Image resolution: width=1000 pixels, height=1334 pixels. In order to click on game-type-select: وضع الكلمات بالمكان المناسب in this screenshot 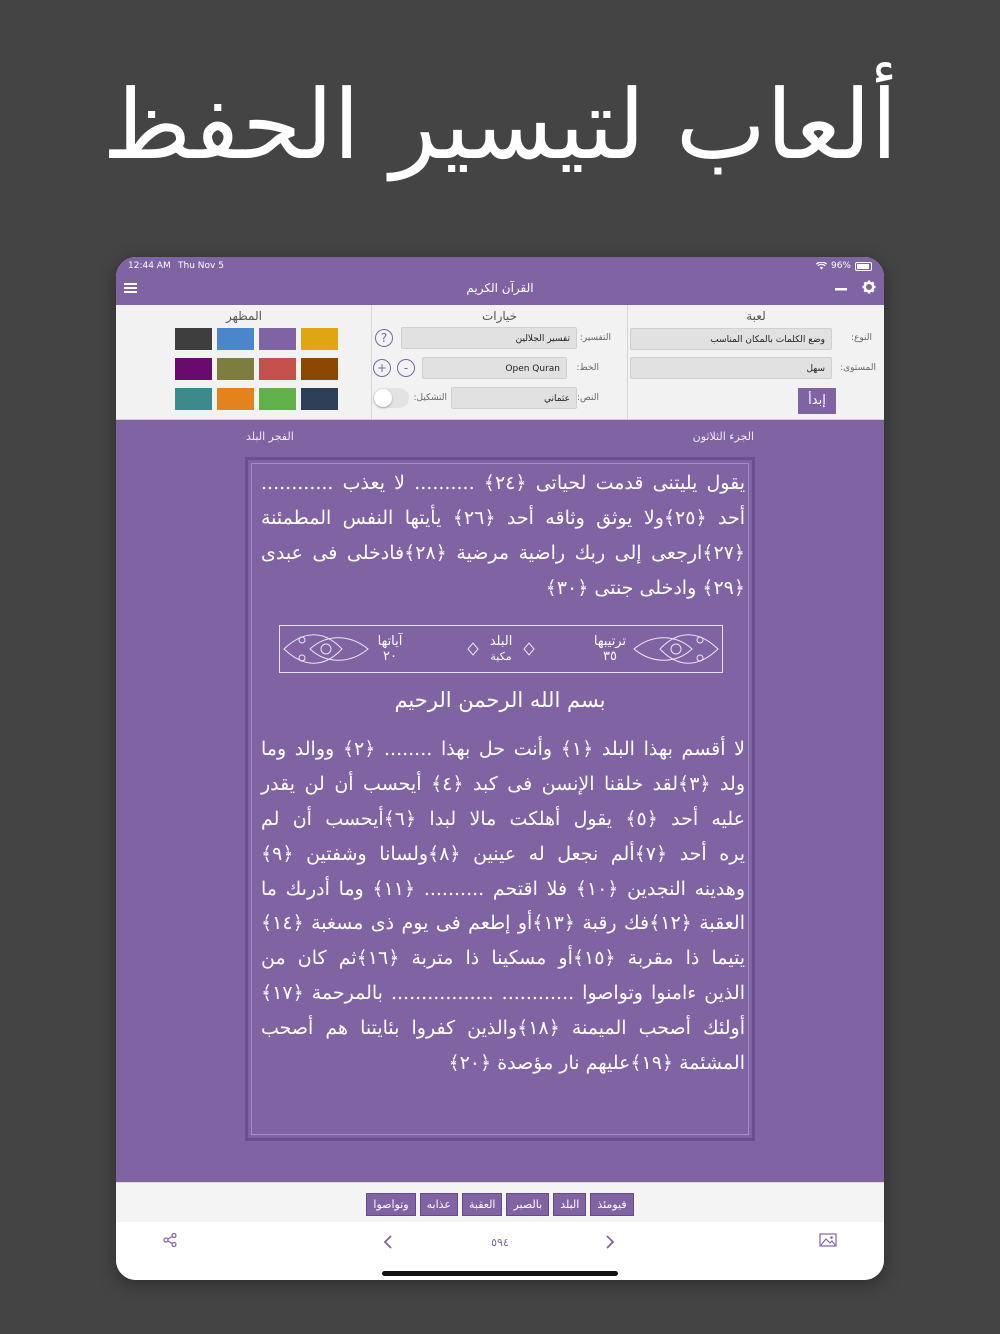, I will do `click(731, 339)`.